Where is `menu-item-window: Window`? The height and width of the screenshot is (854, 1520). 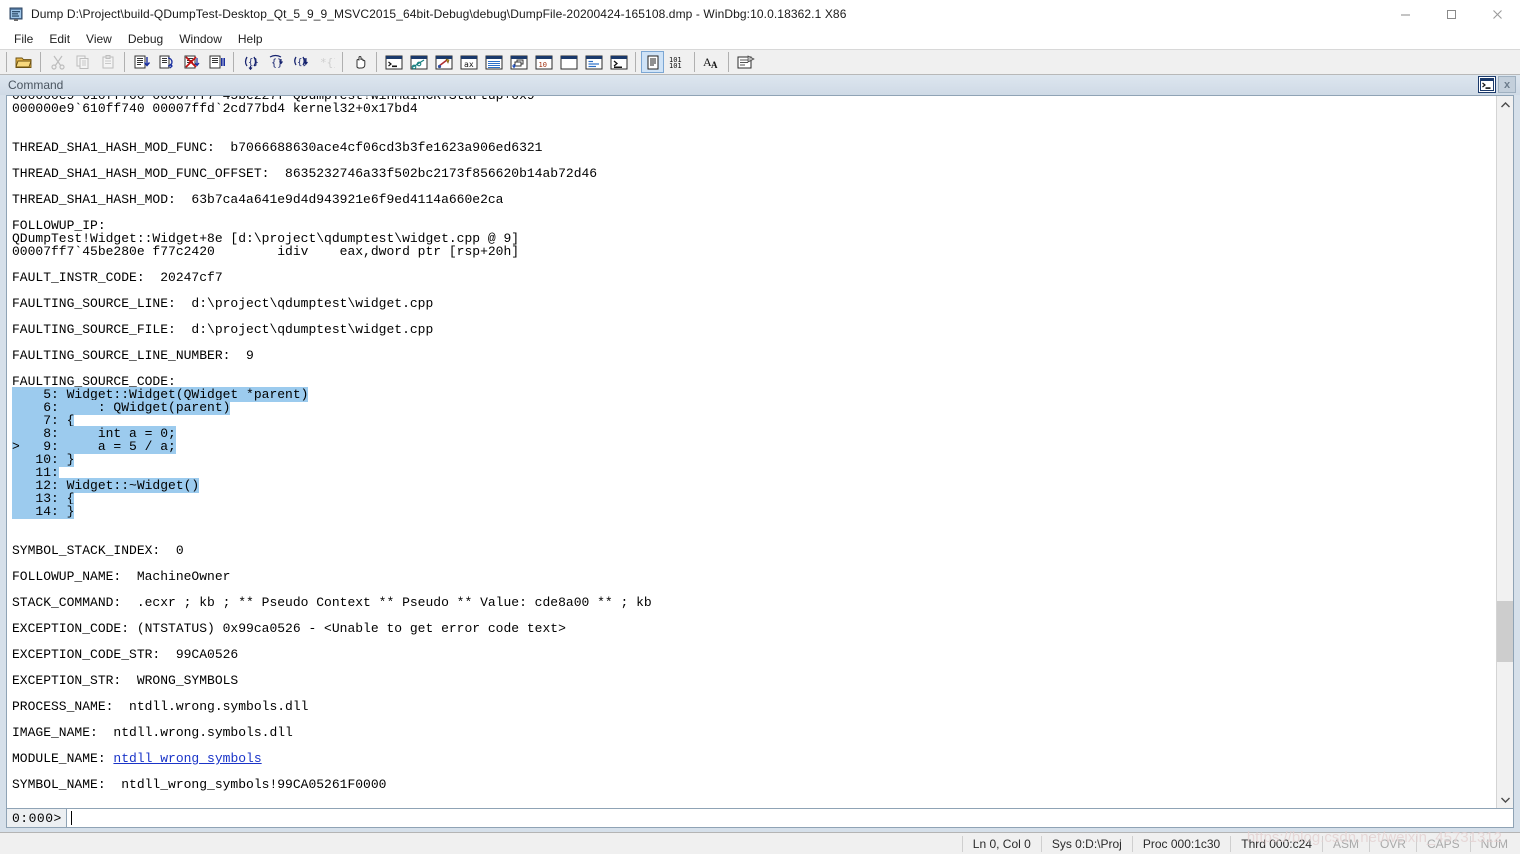 menu-item-window: Window is located at coordinates (200, 39).